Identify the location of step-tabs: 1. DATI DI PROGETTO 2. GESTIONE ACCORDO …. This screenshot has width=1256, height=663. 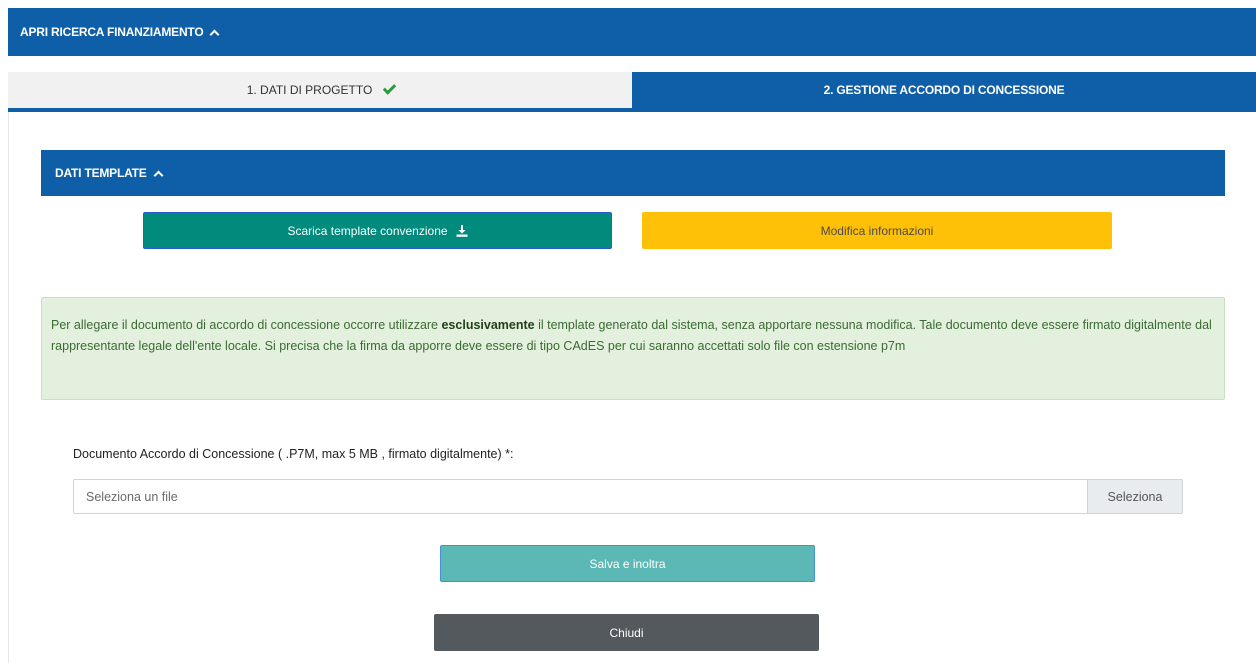
(632, 92).